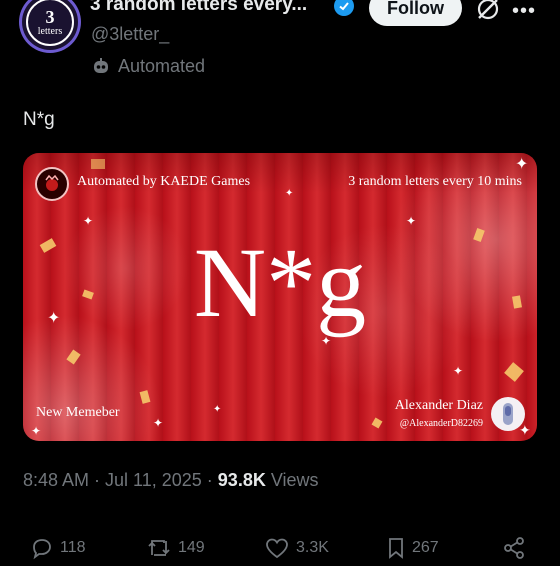  What do you see at coordinates (175, 548) in the screenshot?
I see `repost-button: 149` at bounding box center [175, 548].